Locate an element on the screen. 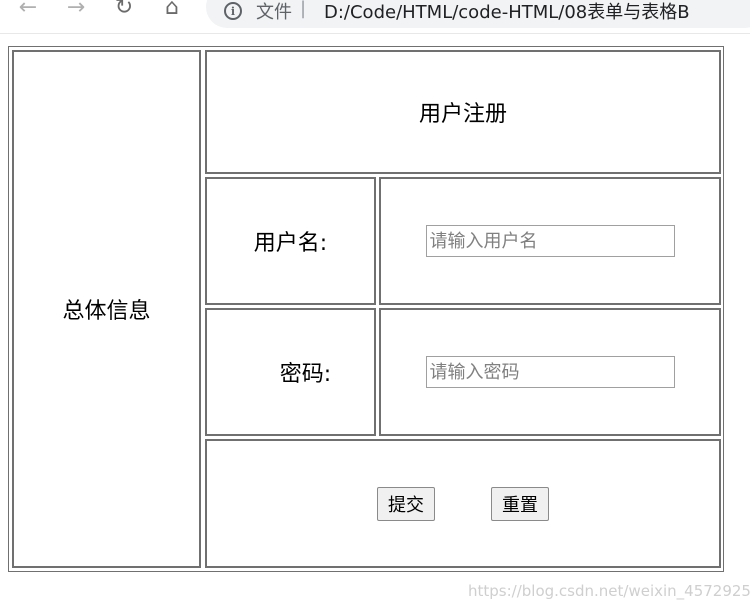  password-label-cell: 密码: is located at coordinates (290, 372).